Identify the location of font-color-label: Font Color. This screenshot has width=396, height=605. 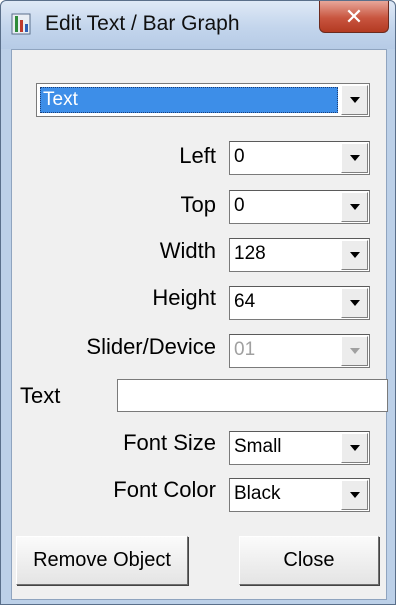
(164, 489).